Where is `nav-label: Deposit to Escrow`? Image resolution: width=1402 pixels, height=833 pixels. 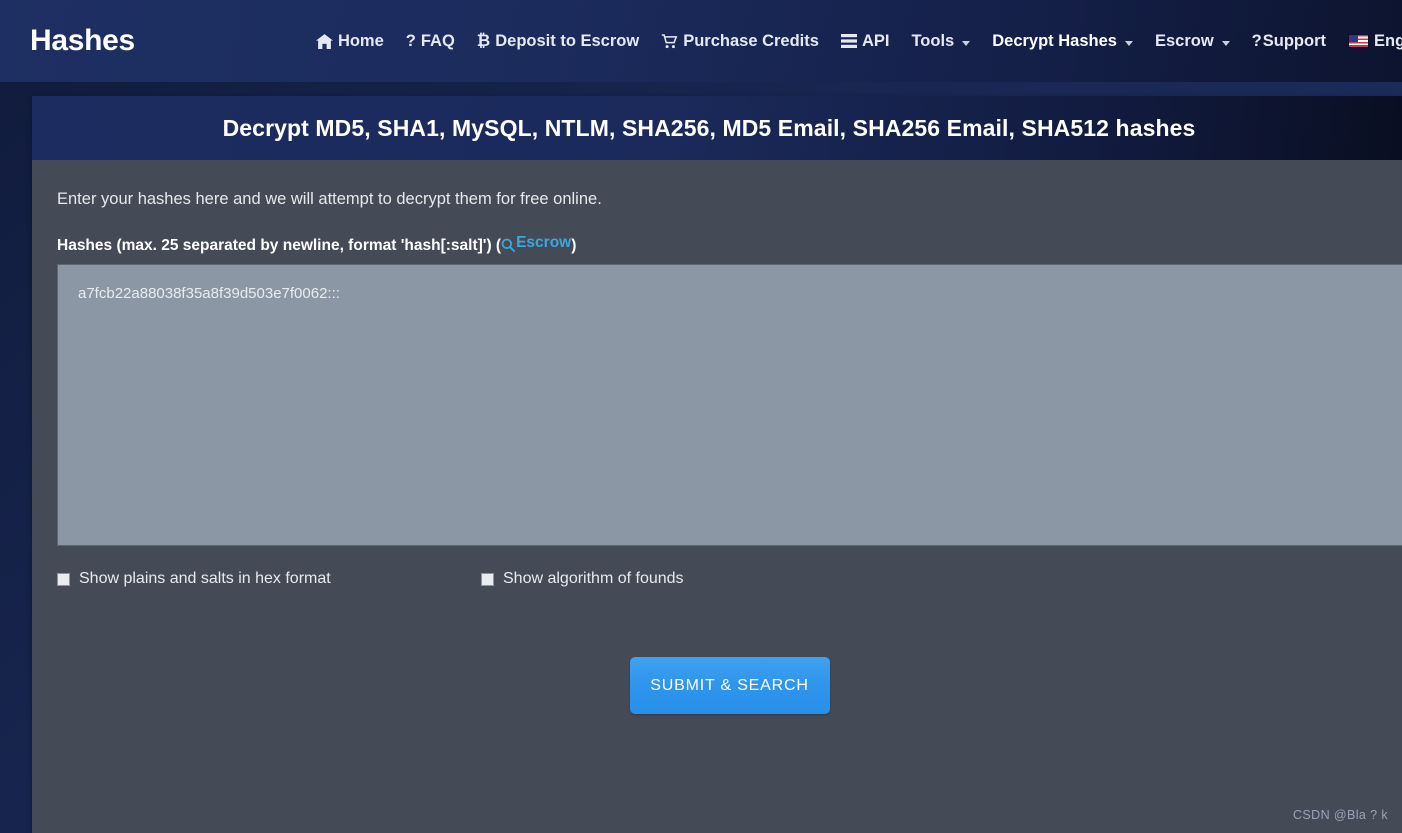 nav-label: Deposit to Escrow is located at coordinates (567, 40).